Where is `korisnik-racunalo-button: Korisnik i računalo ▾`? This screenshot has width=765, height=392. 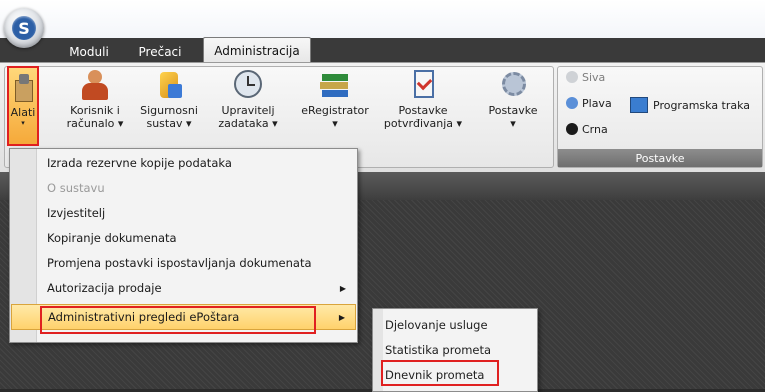 korisnik-racunalo-button: Korisnik i računalo ▾ is located at coordinates (95, 105).